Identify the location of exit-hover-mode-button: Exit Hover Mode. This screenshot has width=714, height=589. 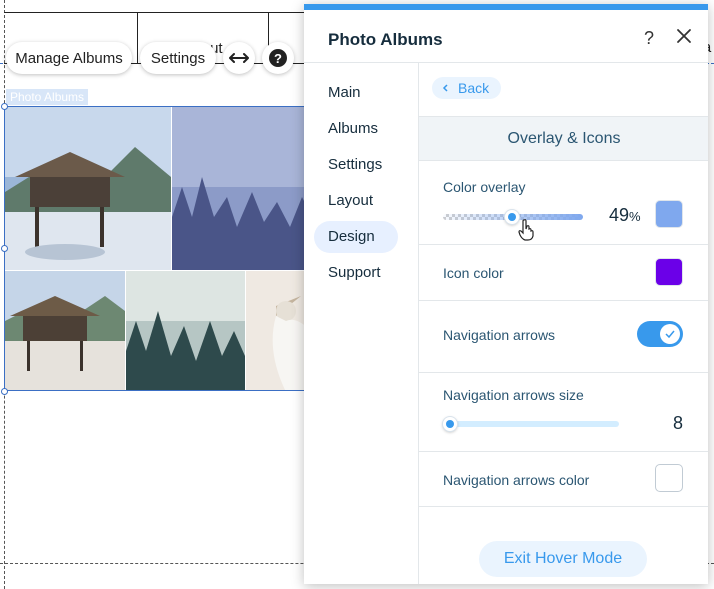
(563, 559).